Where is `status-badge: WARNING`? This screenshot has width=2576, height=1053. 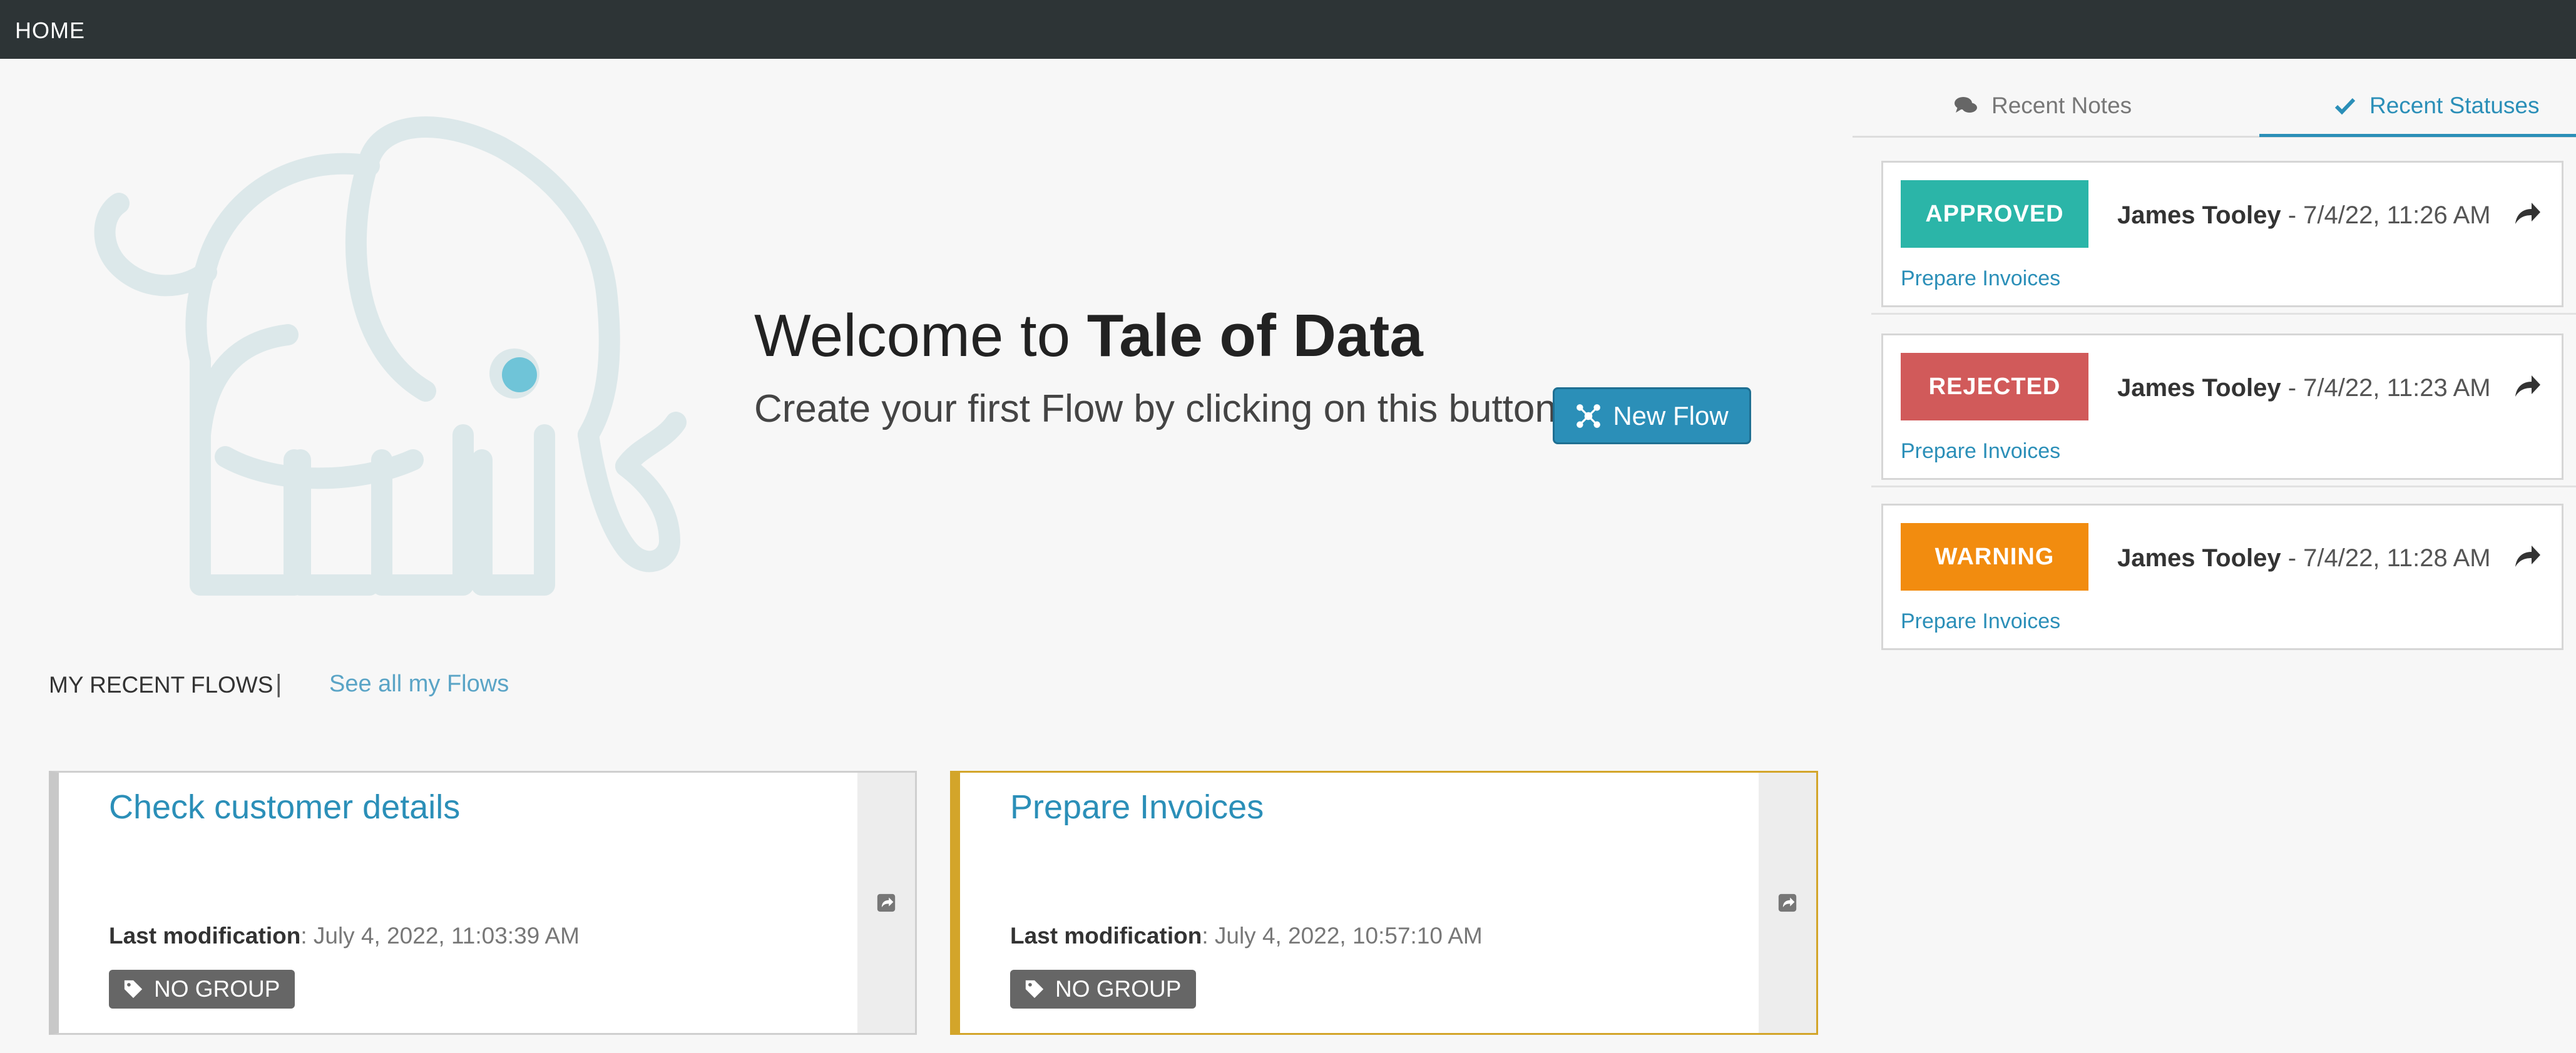
status-badge: WARNING is located at coordinates (1994, 557).